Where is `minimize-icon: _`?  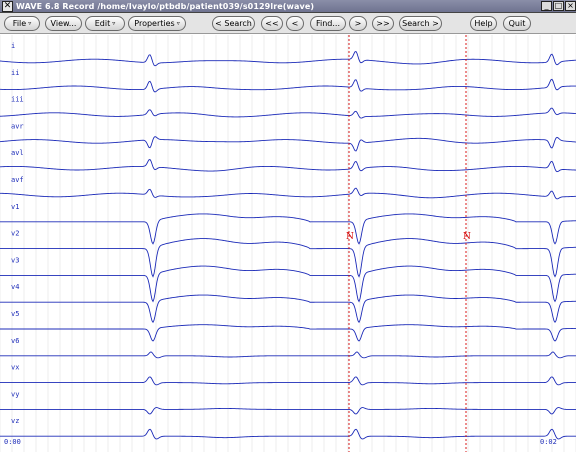 minimize-icon: _ is located at coordinates (546, 6).